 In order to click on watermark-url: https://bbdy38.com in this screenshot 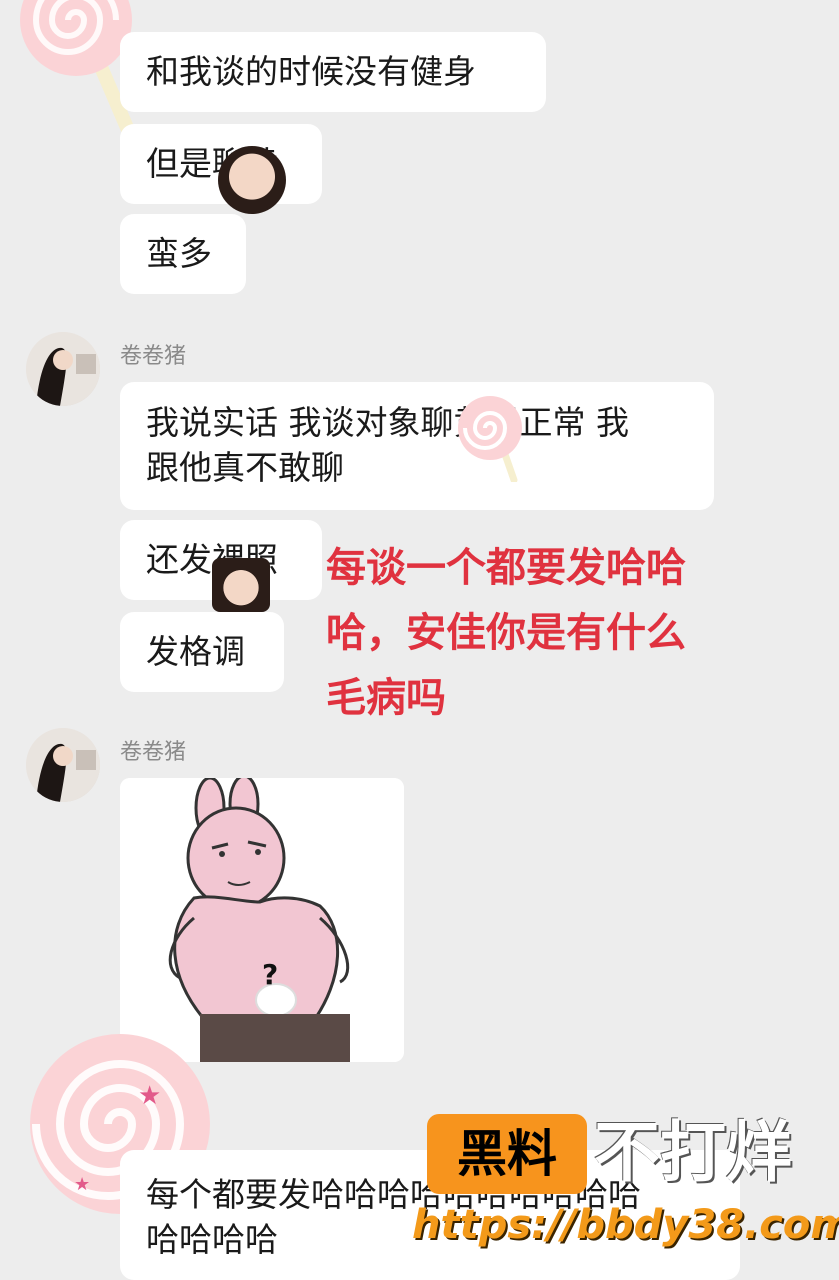, I will do `click(625, 1225)`.